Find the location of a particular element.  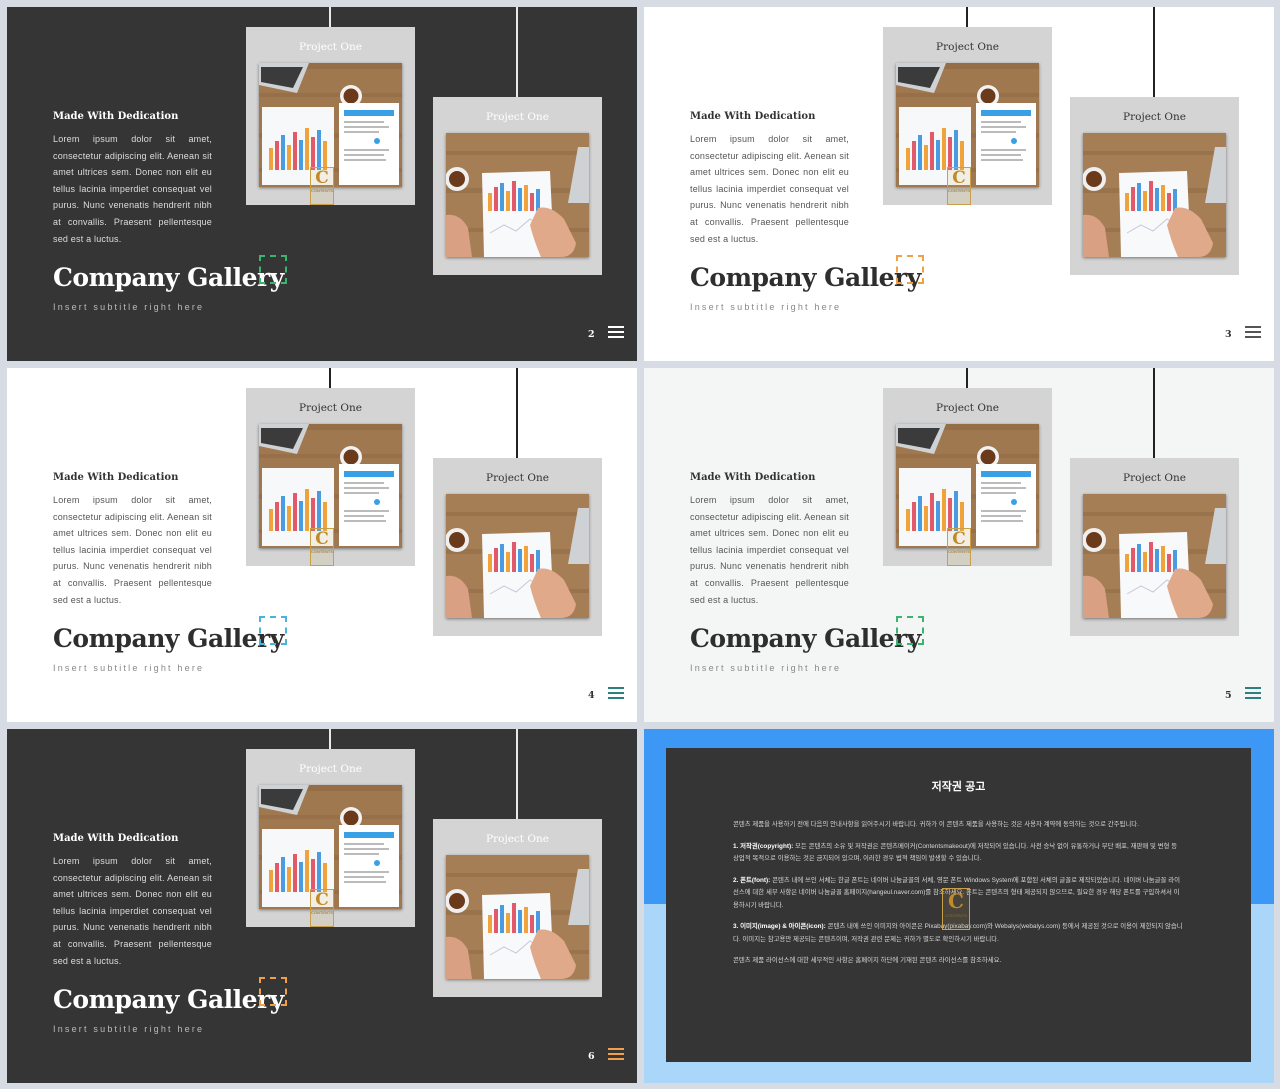

page-number: 6 is located at coordinates (591, 1056).